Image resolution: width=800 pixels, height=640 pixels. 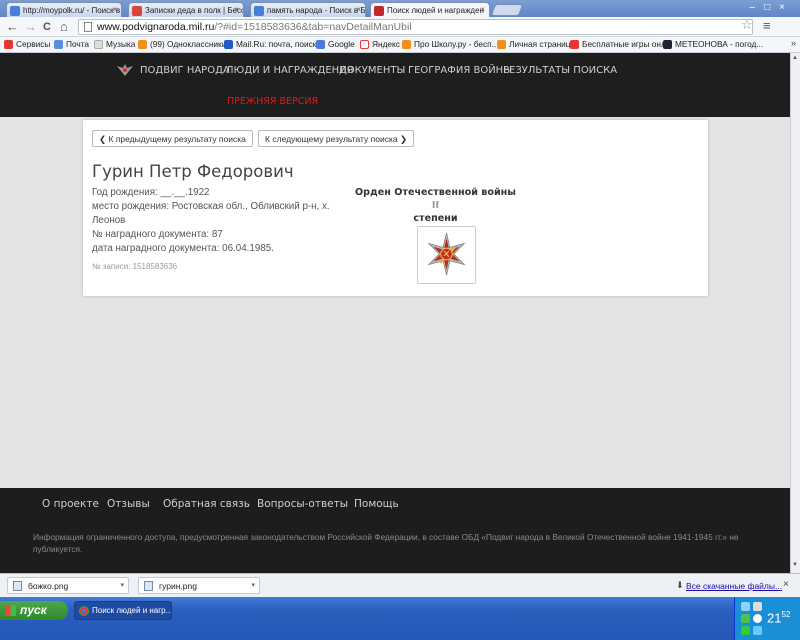 What do you see at coordinates (125, 70) in the screenshot?
I see `double-eagle-logo-icon` at bounding box center [125, 70].